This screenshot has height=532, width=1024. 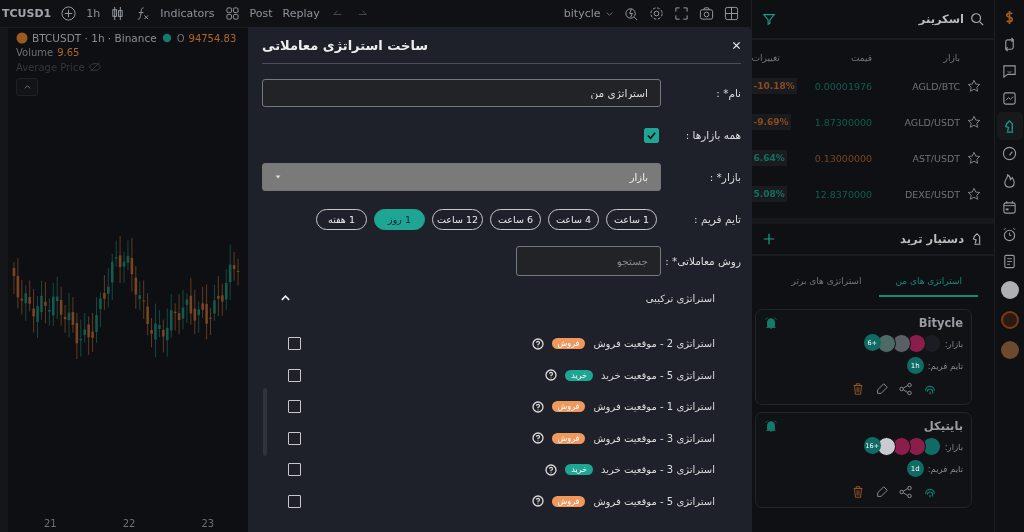 I want to click on name-input-field: استراتژی من, so click(x=461, y=93).